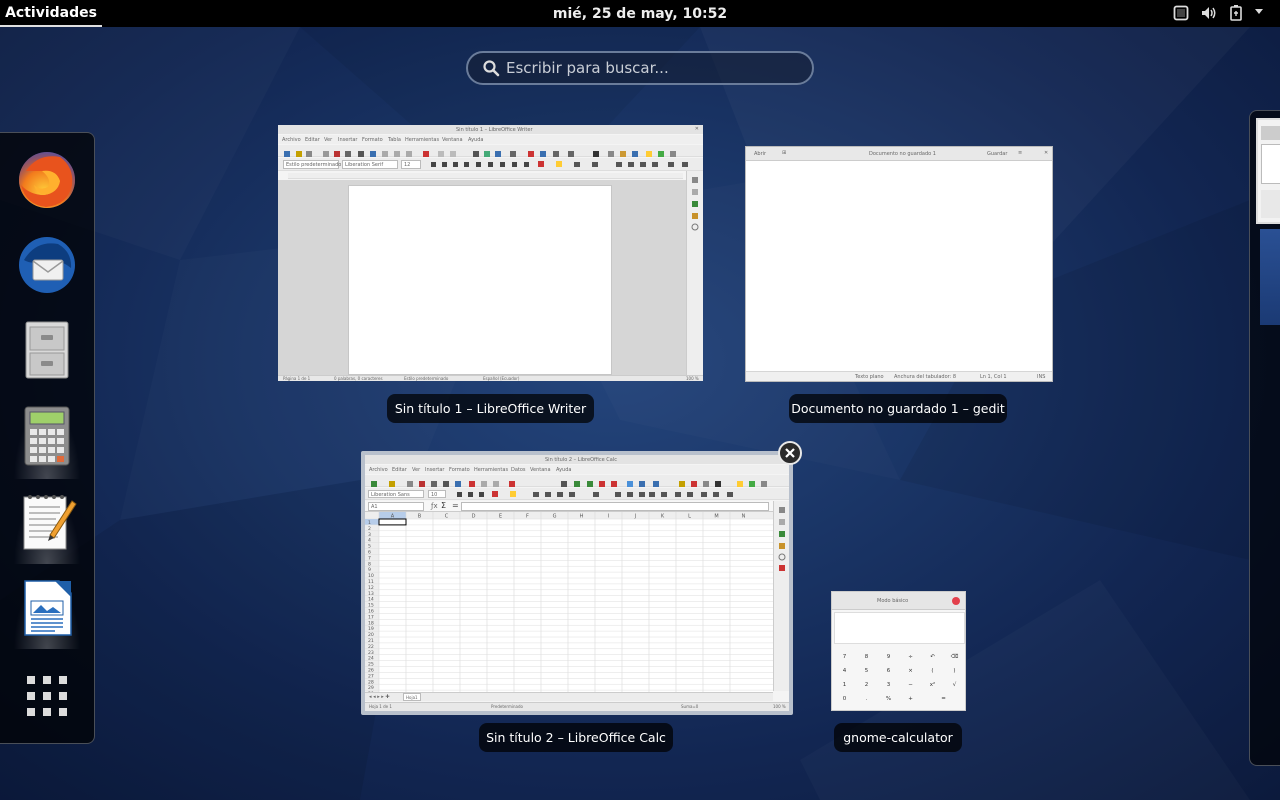 This screenshot has width=1280, height=800. I want to click on column-header: E, so click(500, 517).